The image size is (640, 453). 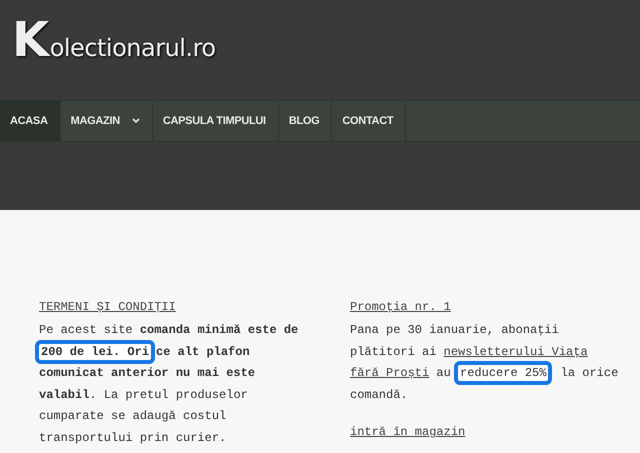 What do you see at coordinates (516, 351) in the screenshot?
I see `newsletter-link: newsletterului Viața` at bounding box center [516, 351].